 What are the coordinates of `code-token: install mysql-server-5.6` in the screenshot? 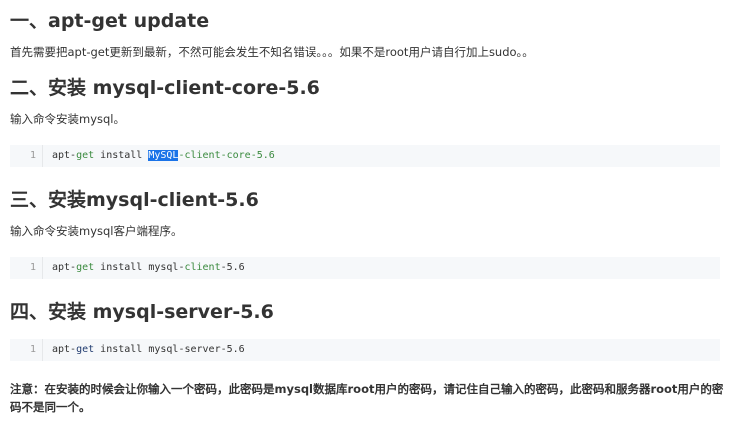 It's located at (169, 349).